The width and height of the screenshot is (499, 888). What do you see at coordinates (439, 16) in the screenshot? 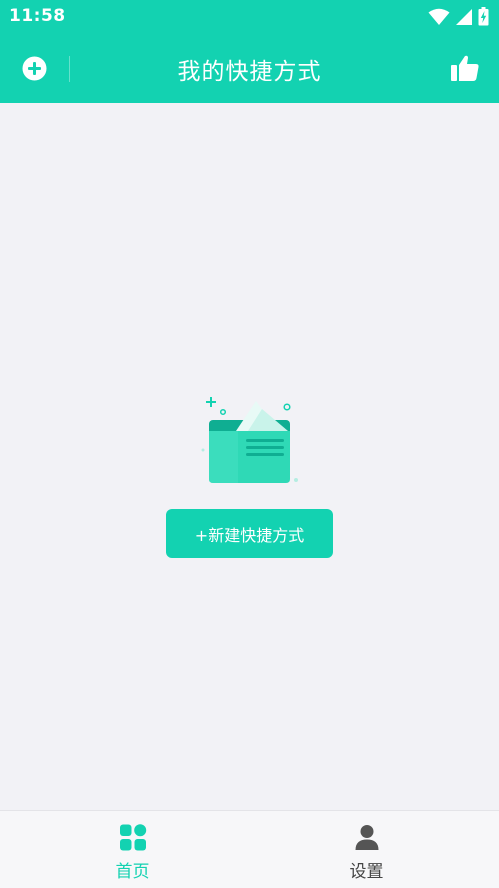
I see `wifi-icon` at bounding box center [439, 16].